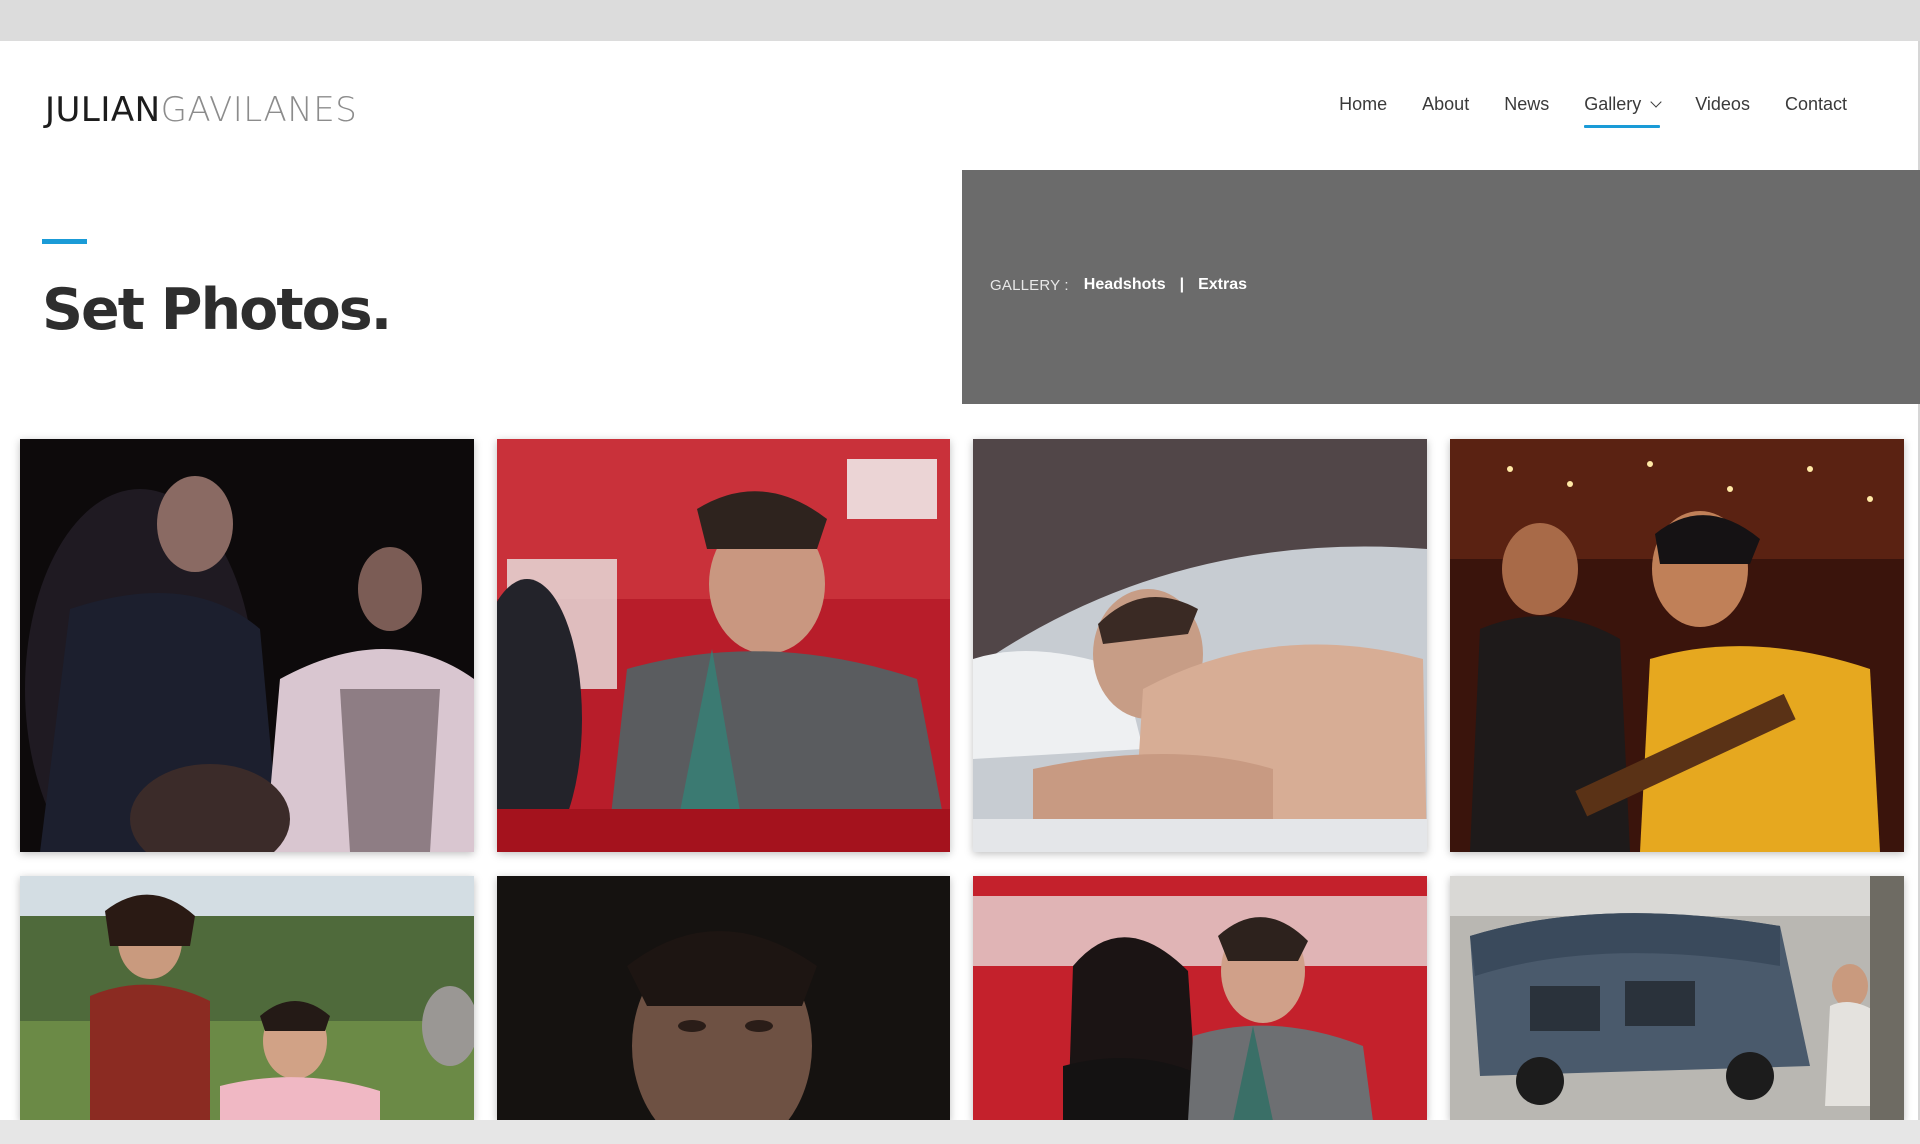 Image resolution: width=1920 pixels, height=1144 pixels. I want to click on browser-bottom-strip, so click(960, 1132).